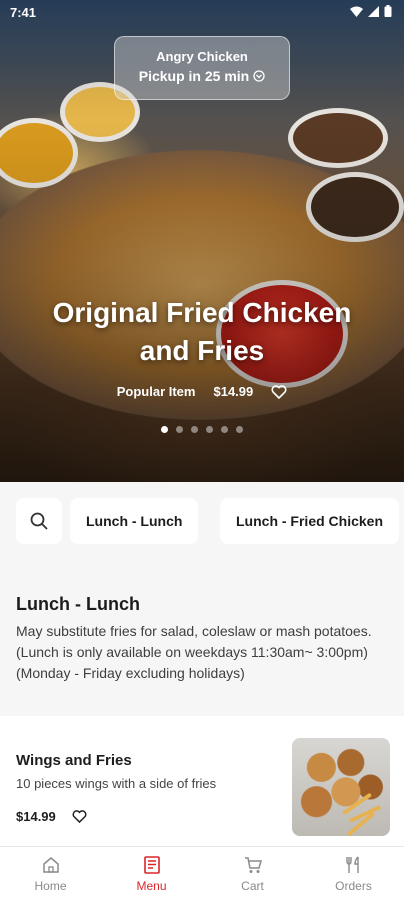  Describe the element at coordinates (156, 391) in the screenshot. I see `popular-badge: Popular Item` at that location.